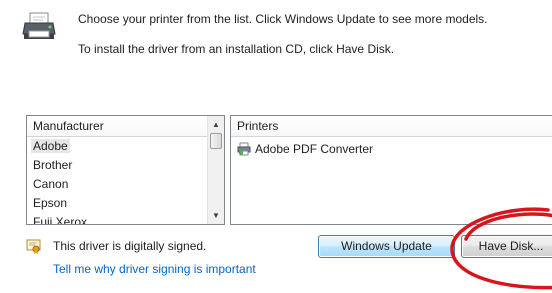 The width and height of the screenshot is (552, 293). Describe the element at coordinates (130, 246) in the screenshot. I see `signed-status-text: This driver is digitally signed.` at that location.